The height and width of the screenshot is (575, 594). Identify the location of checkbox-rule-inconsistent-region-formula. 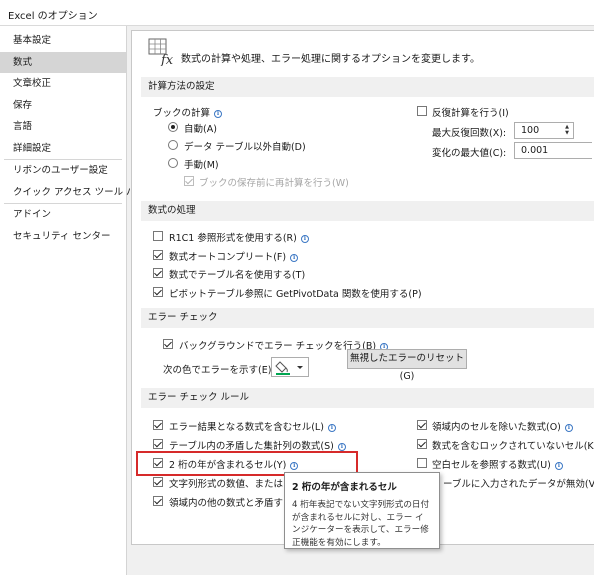
(158, 501).